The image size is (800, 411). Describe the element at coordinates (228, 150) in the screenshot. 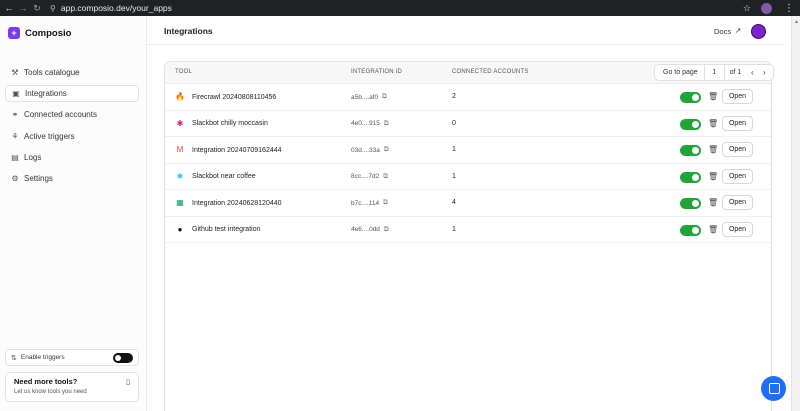

I see `tool-cell: M Integration 20240709162444` at that location.